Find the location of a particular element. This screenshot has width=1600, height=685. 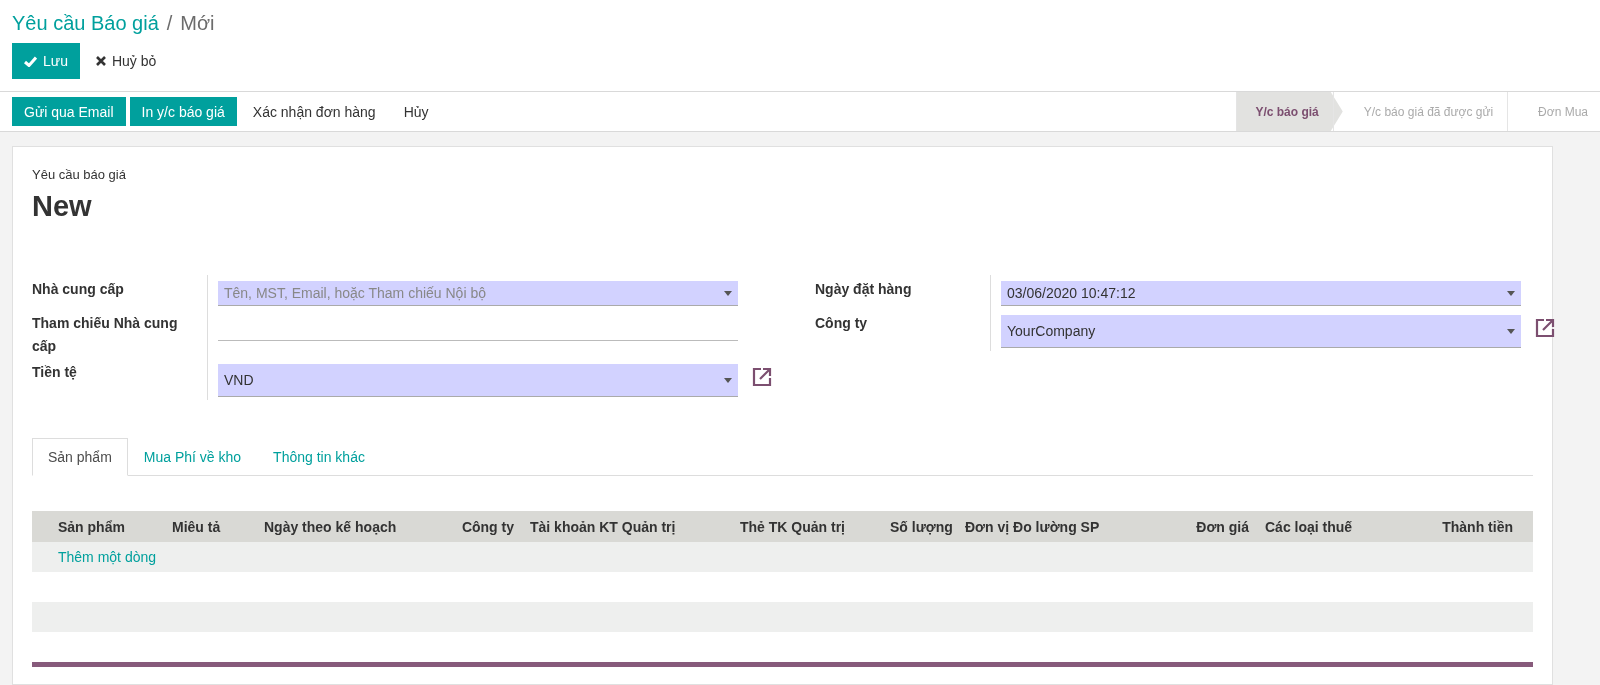

column-header: Tài khoản KT Quản trị is located at coordinates (603, 526).